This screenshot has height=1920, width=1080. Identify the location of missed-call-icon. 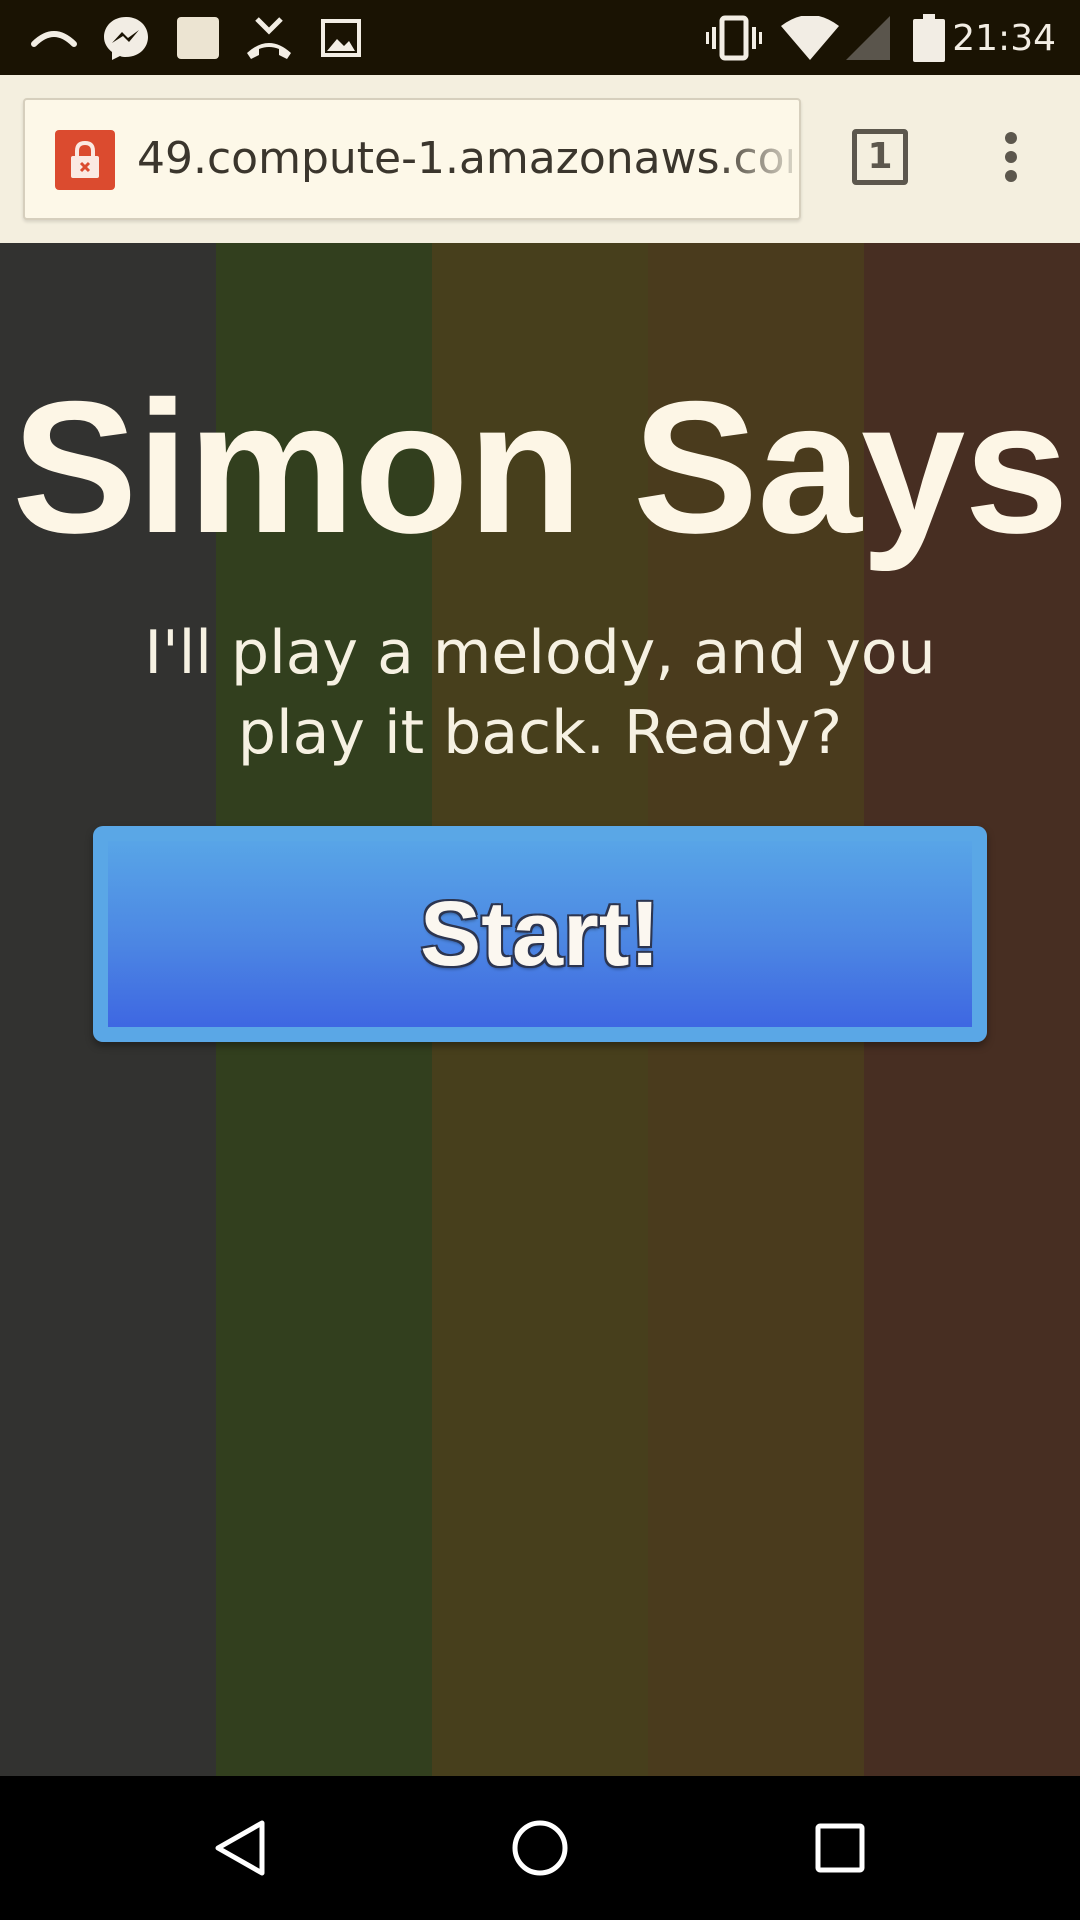
(54, 37).